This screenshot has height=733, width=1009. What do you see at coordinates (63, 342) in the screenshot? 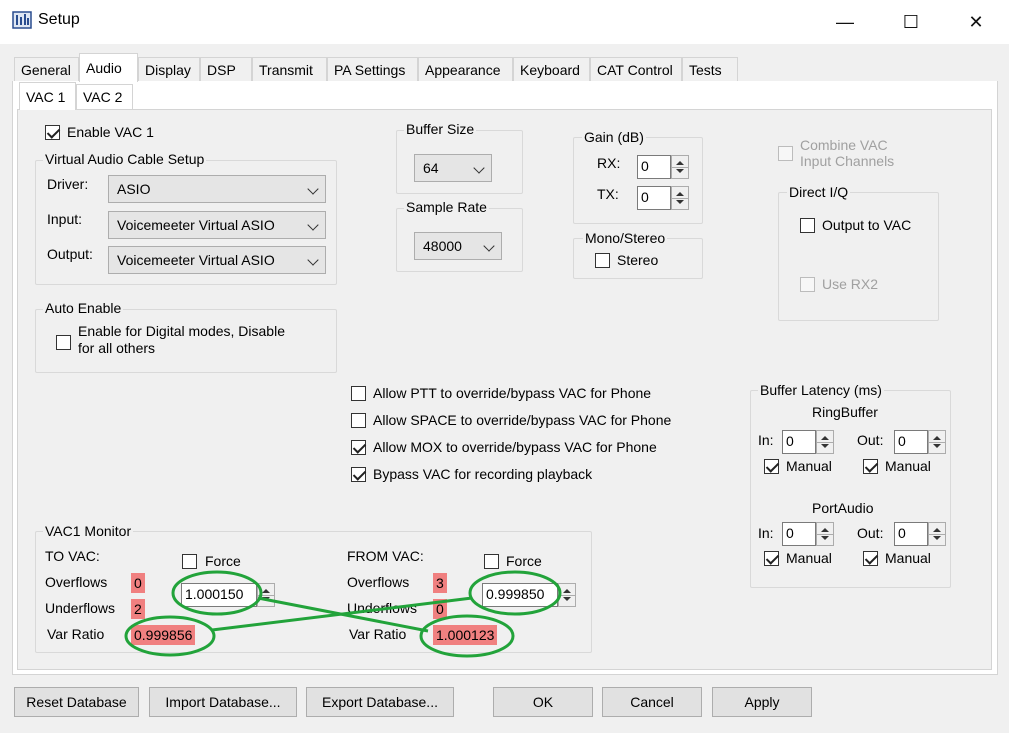
I see `auto-enable-checkbox` at bounding box center [63, 342].